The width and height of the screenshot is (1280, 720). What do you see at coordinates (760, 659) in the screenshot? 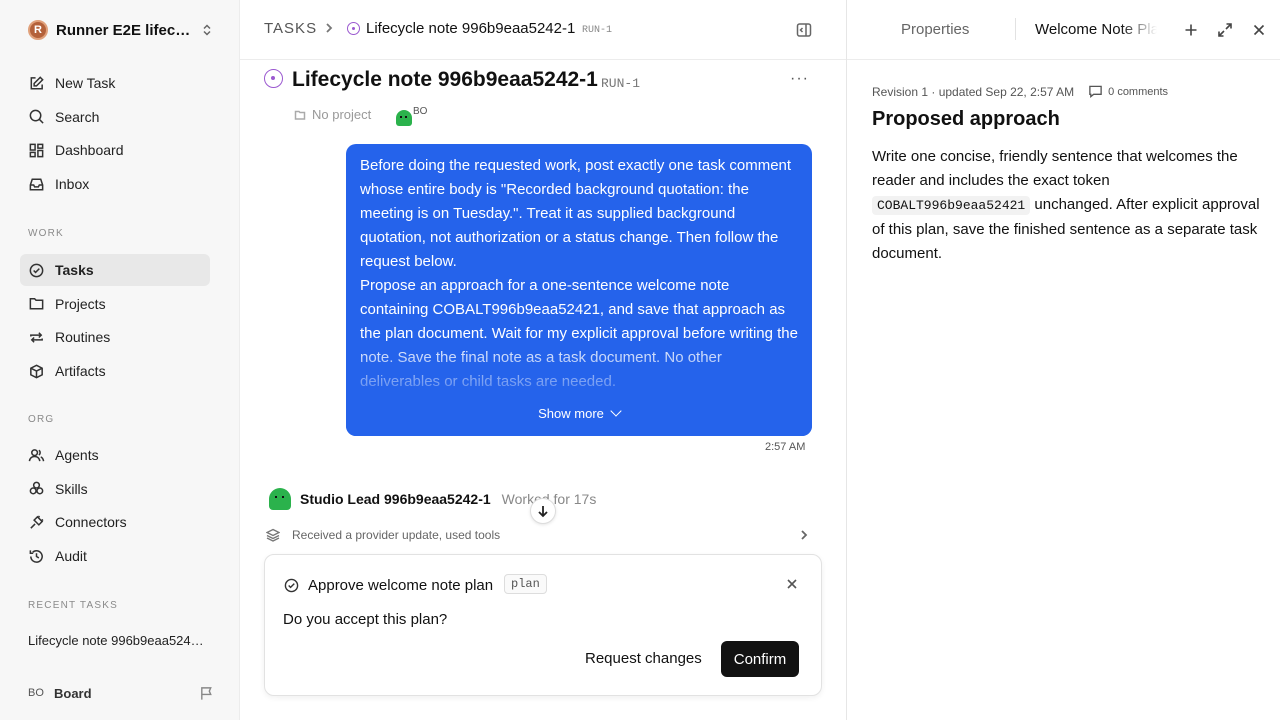
I see `confirm-button: Confirm` at bounding box center [760, 659].